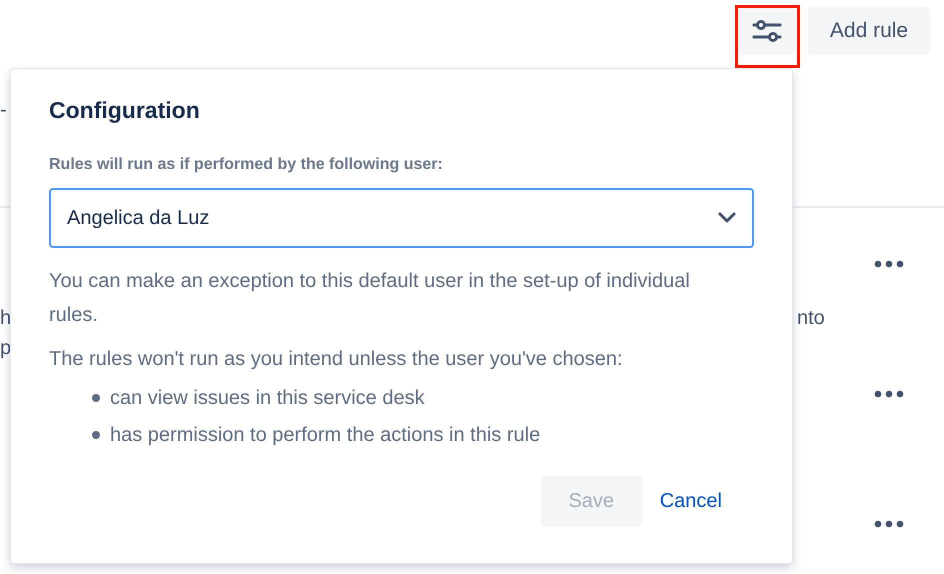 The height and width of the screenshot is (574, 944). What do you see at coordinates (246, 164) in the screenshot?
I see `field-label: Rules will run as if performed by the following user:` at bounding box center [246, 164].